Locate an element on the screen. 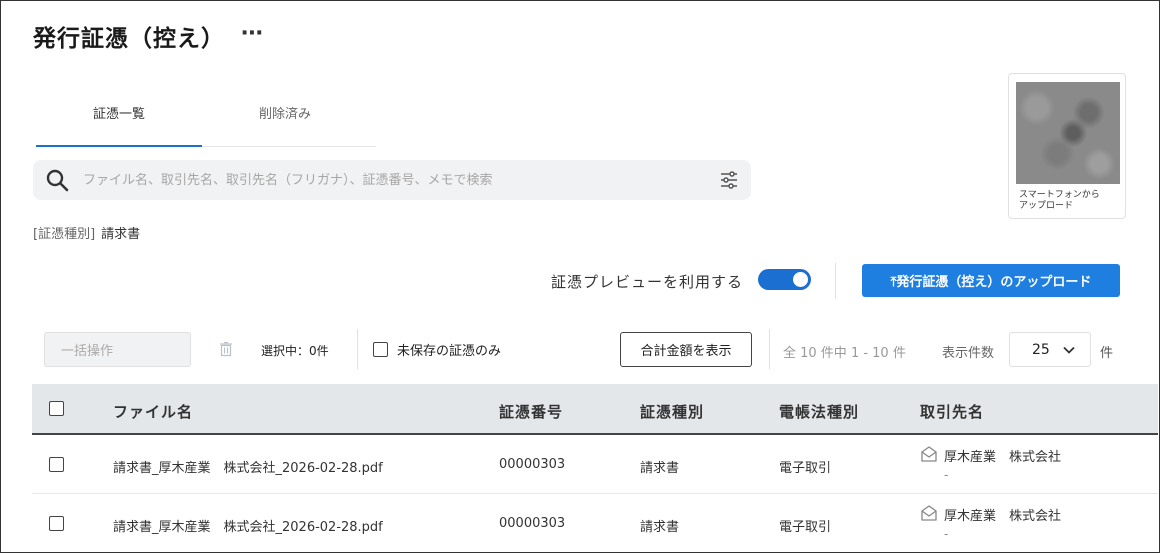 This screenshot has height=553, width=1160. smartphone-upload-label-text: スマートフォンから アップロード is located at coordinates (1059, 200).